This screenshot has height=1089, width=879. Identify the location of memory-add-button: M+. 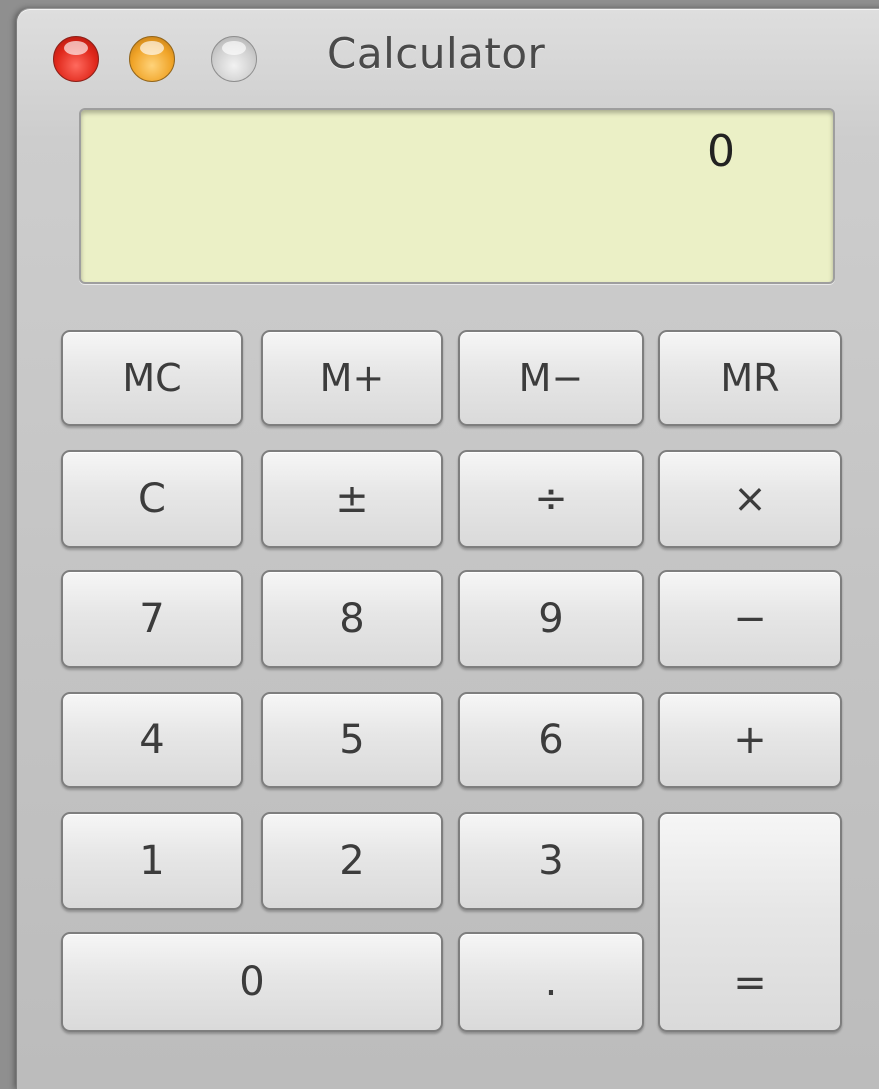
(352, 378).